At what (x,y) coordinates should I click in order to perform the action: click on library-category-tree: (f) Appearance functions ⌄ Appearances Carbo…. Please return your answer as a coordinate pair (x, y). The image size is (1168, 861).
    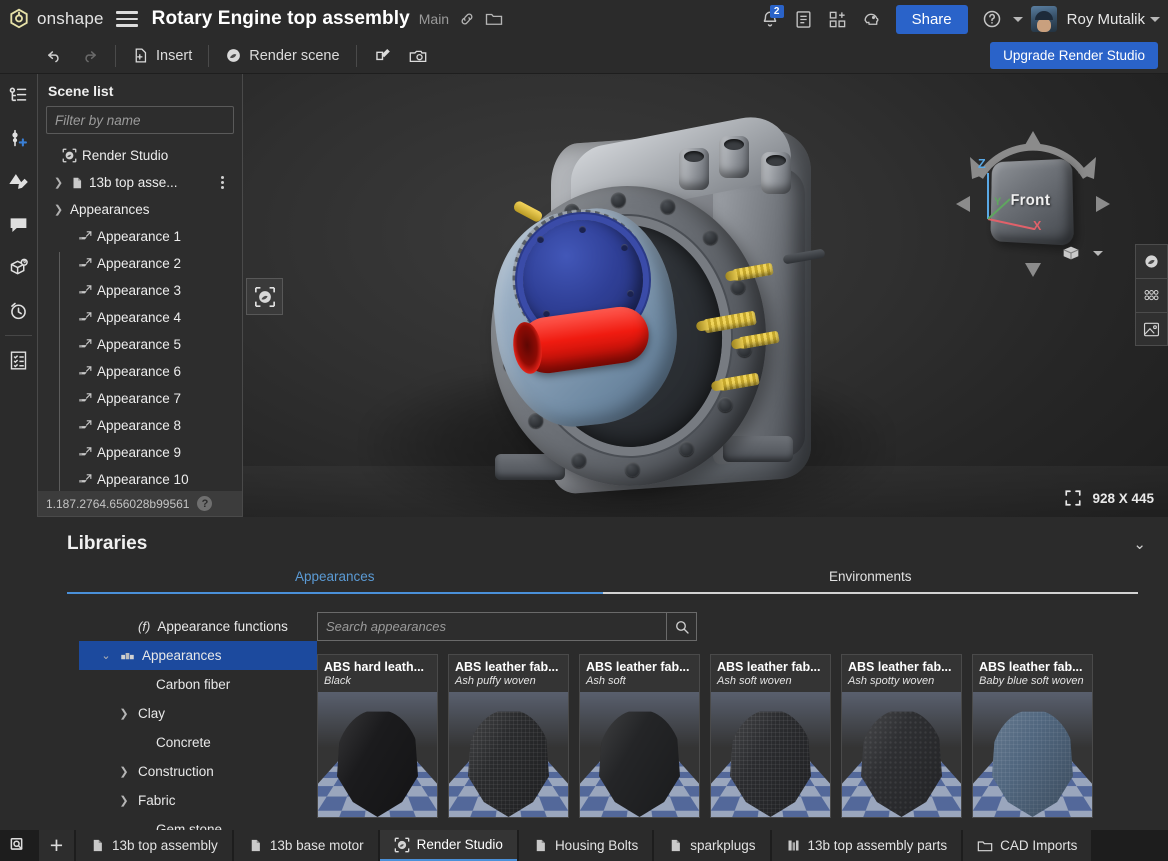
    Looking at the image, I should click on (177, 727).